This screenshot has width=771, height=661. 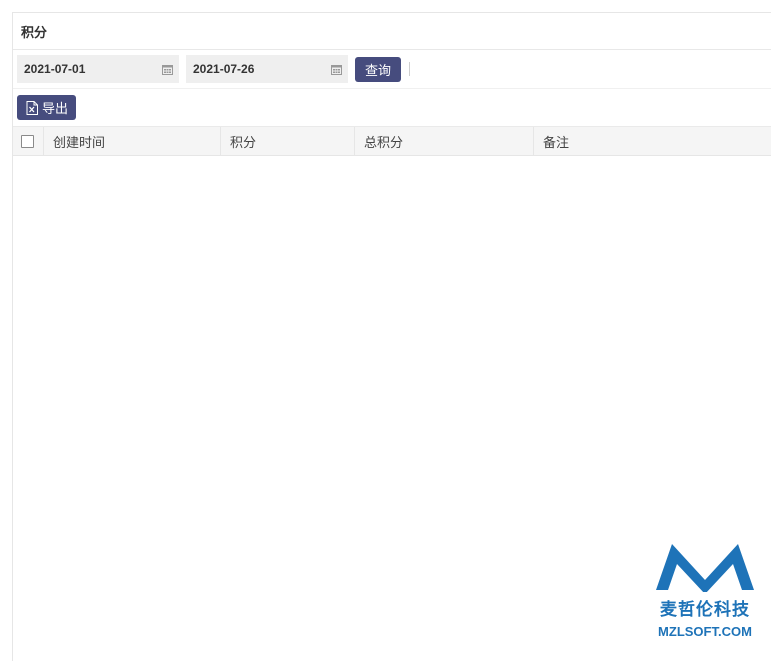 I want to click on column-header-points: 积分, so click(x=288, y=141).